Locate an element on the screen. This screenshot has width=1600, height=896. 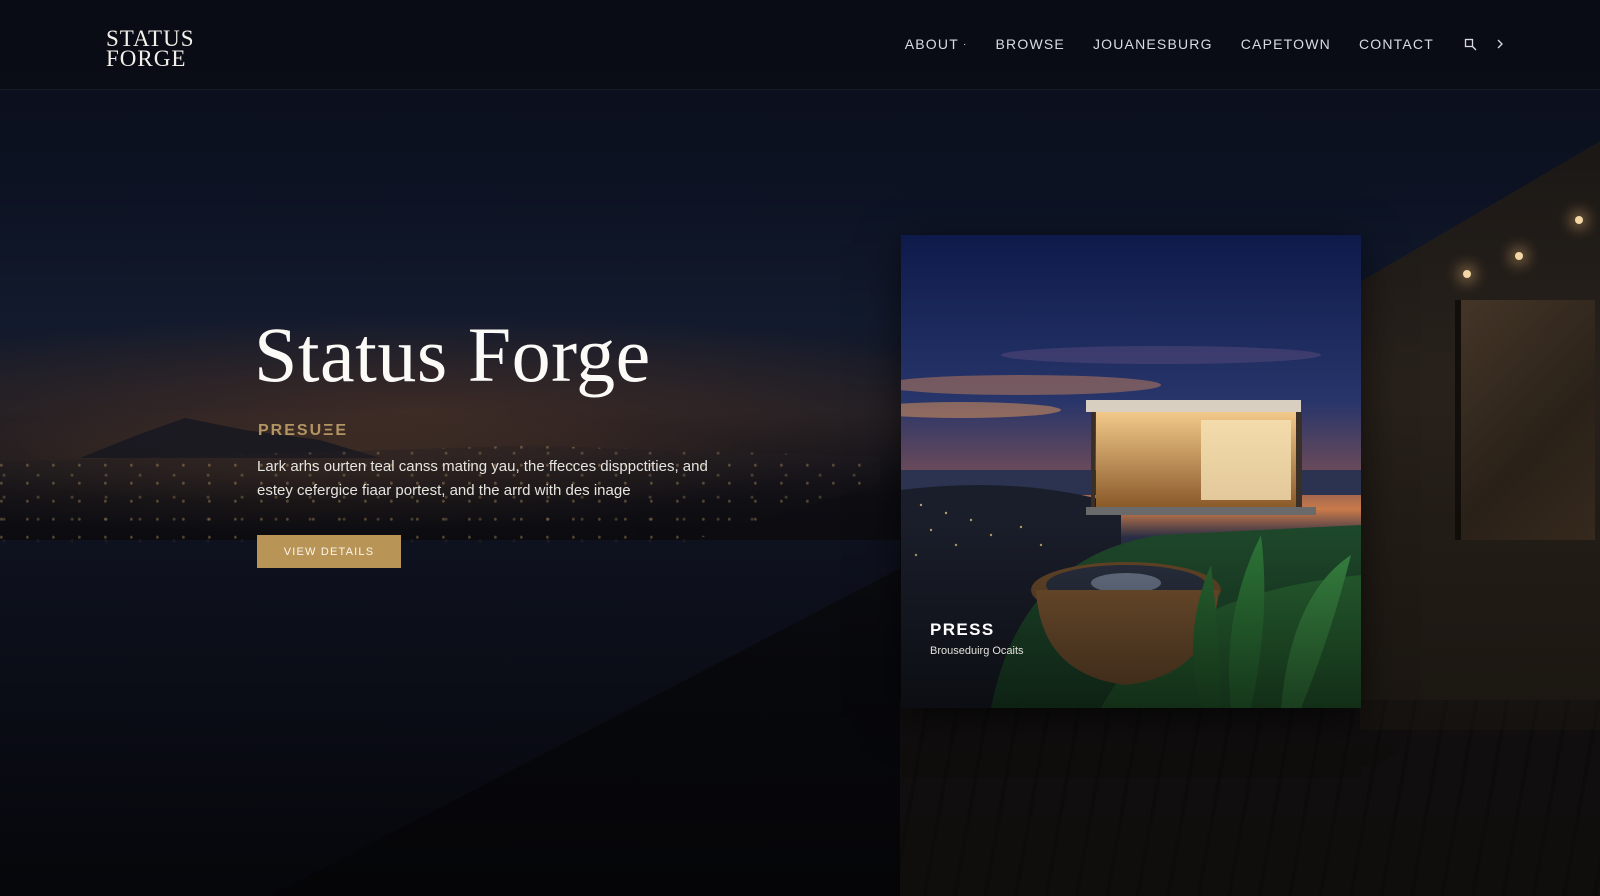
brand-logo-line-2: FORGE is located at coordinates (146, 58).